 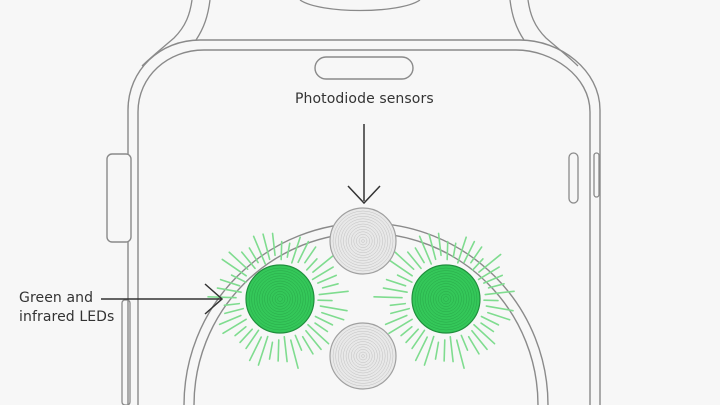 What do you see at coordinates (56, 298) in the screenshot?
I see `leds-label-line-1: Green and` at bounding box center [56, 298].